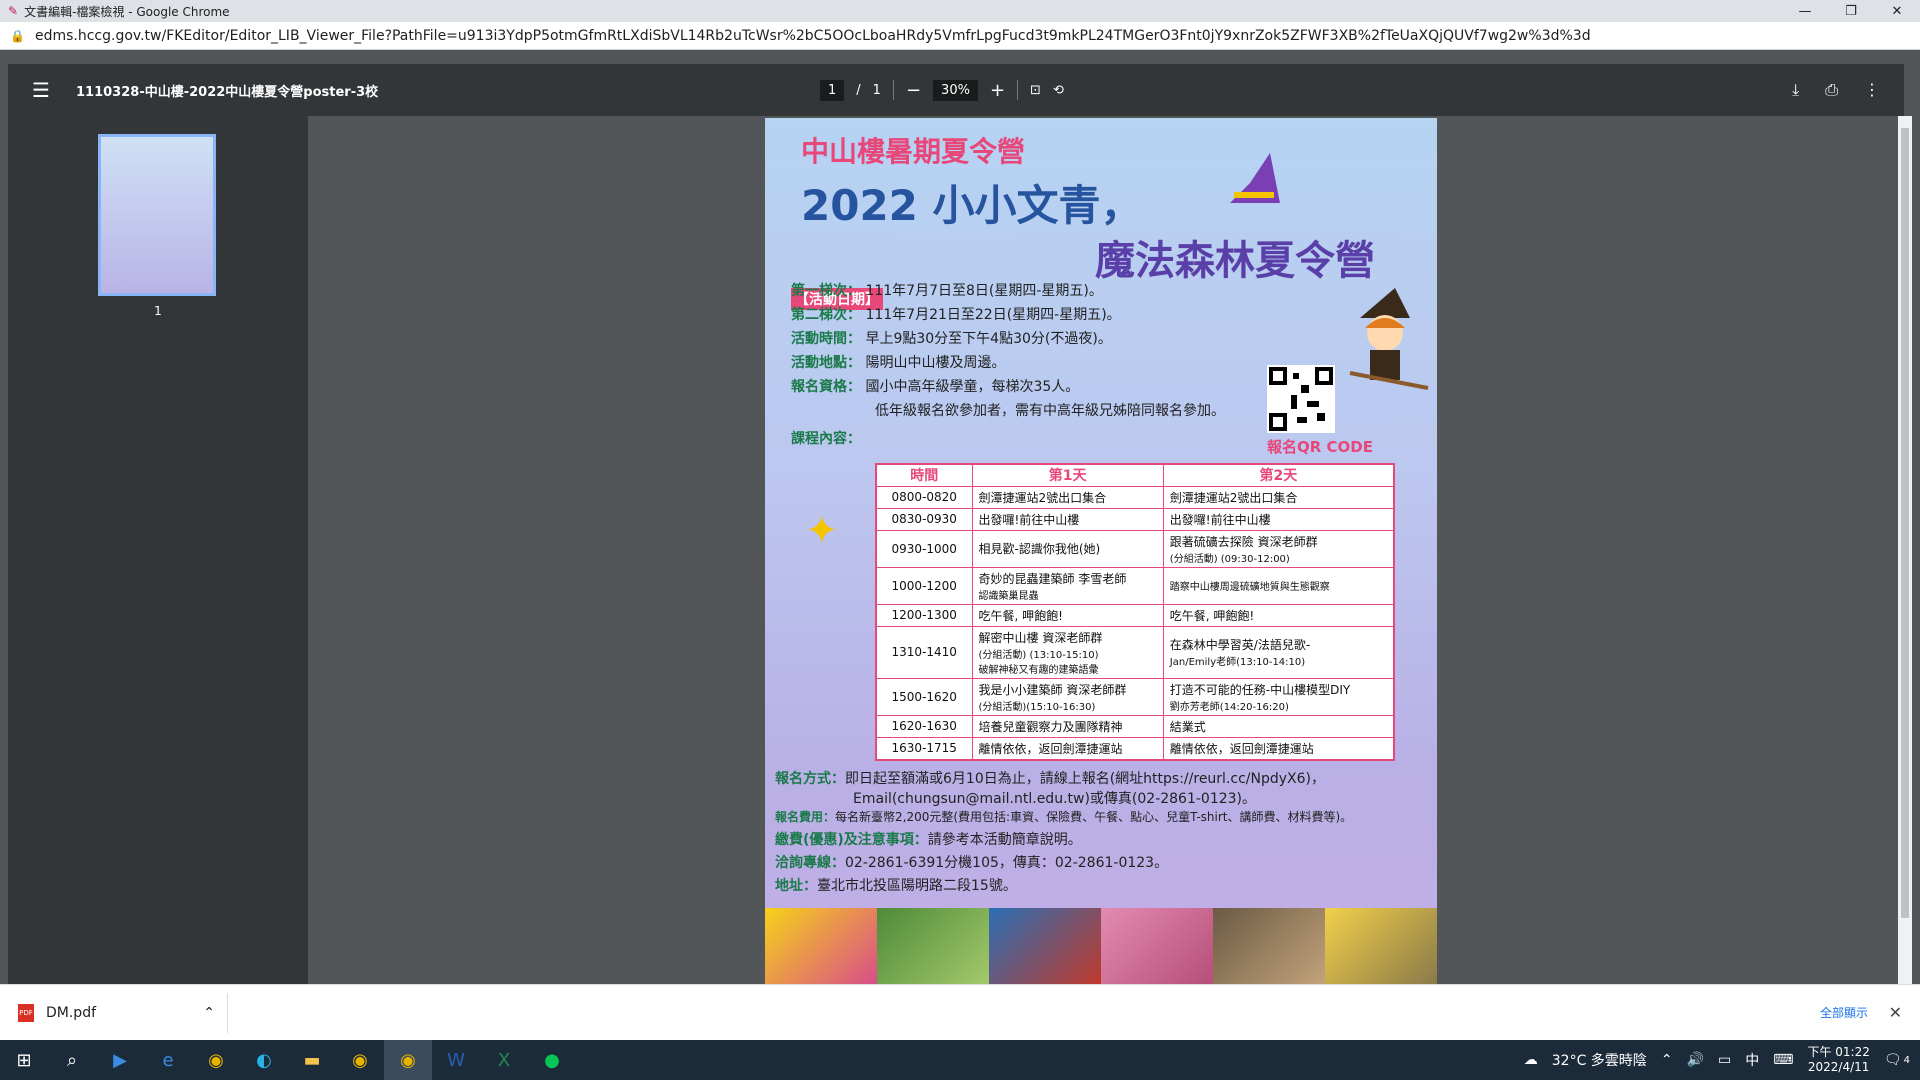 Image resolution: width=1920 pixels, height=1080 pixels. I want to click on close-window-button: ✕, so click(1897, 11).